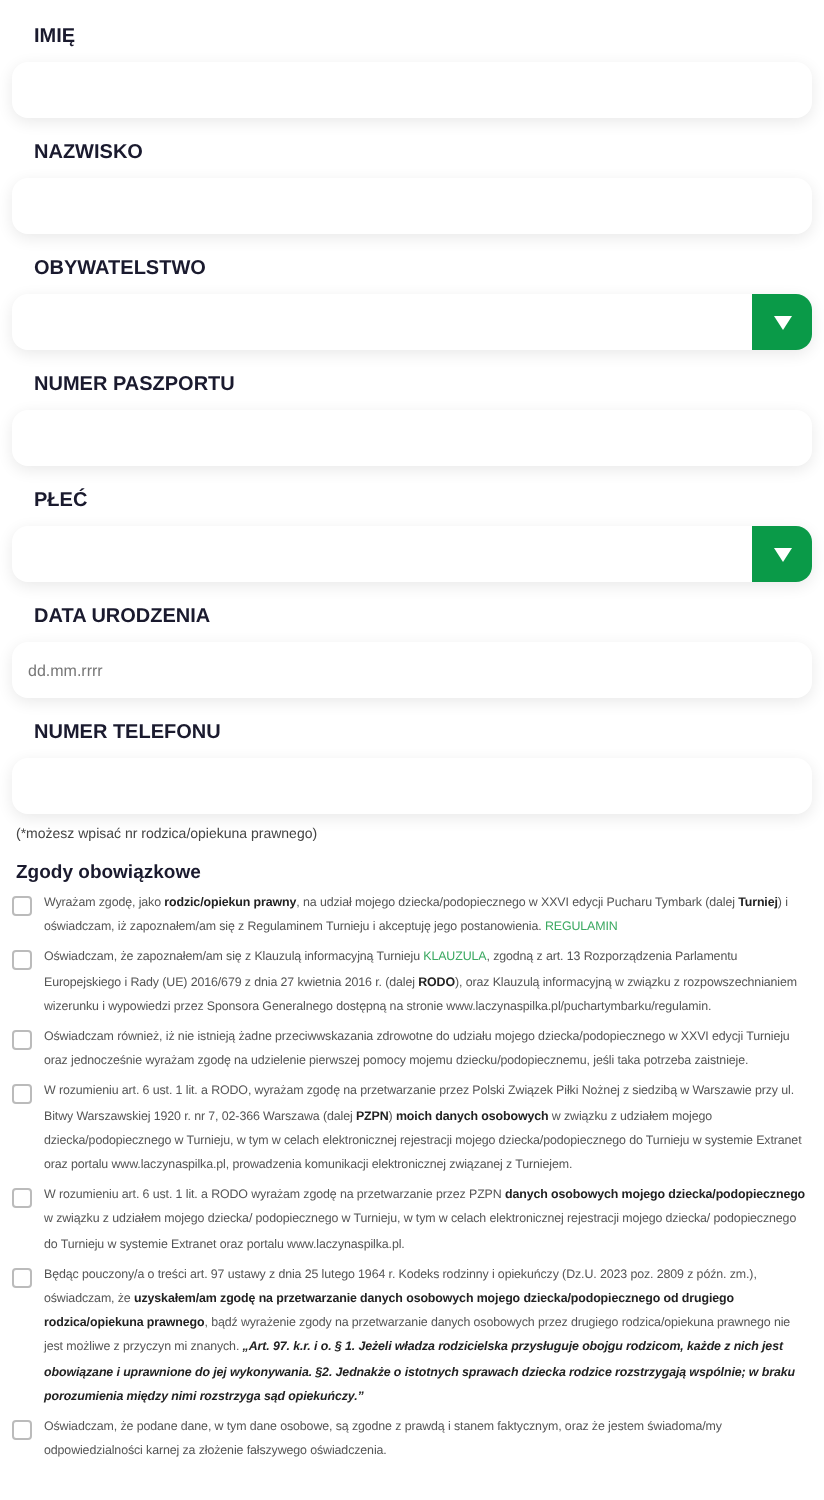 This screenshot has width=824, height=1500. Describe the element at coordinates (56, 37) in the screenshot. I see `field-label: IMIĘ` at that location.